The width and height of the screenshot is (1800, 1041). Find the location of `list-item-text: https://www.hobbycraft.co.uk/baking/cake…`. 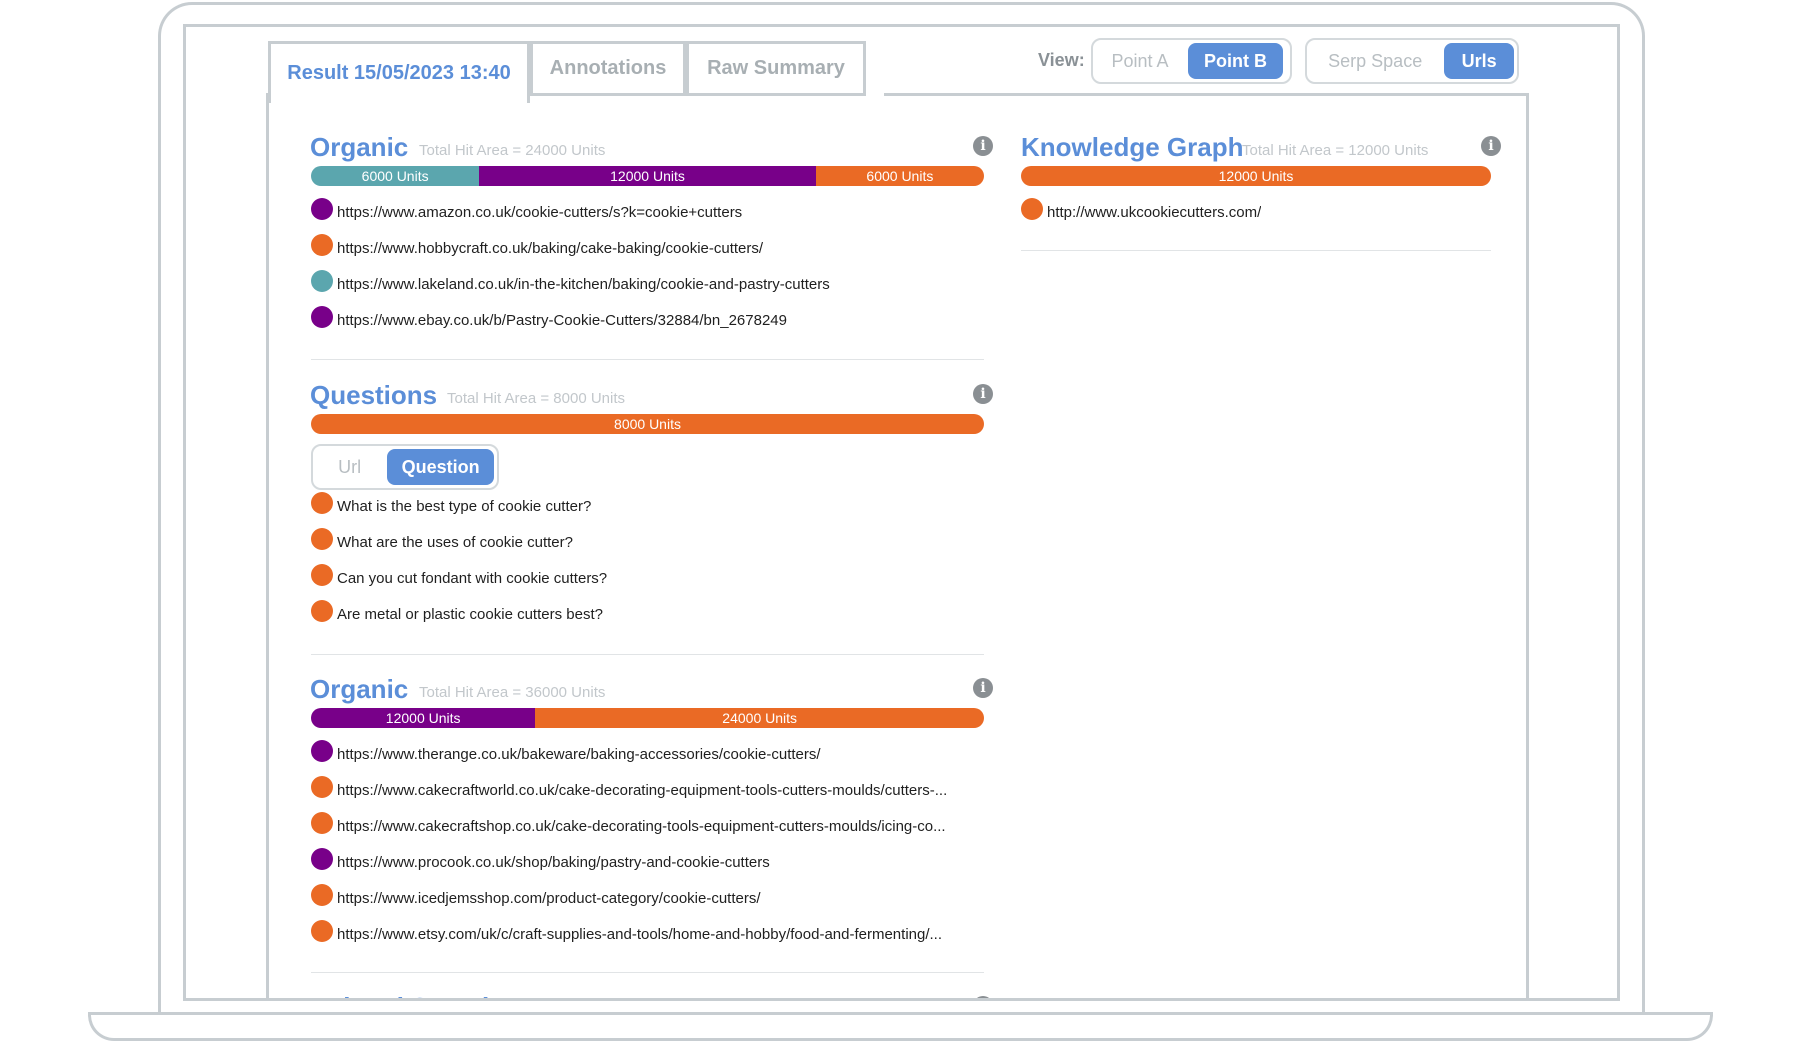

list-item-text: https://www.hobbycraft.co.uk/baking/cake… is located at coordinates (550, 248).